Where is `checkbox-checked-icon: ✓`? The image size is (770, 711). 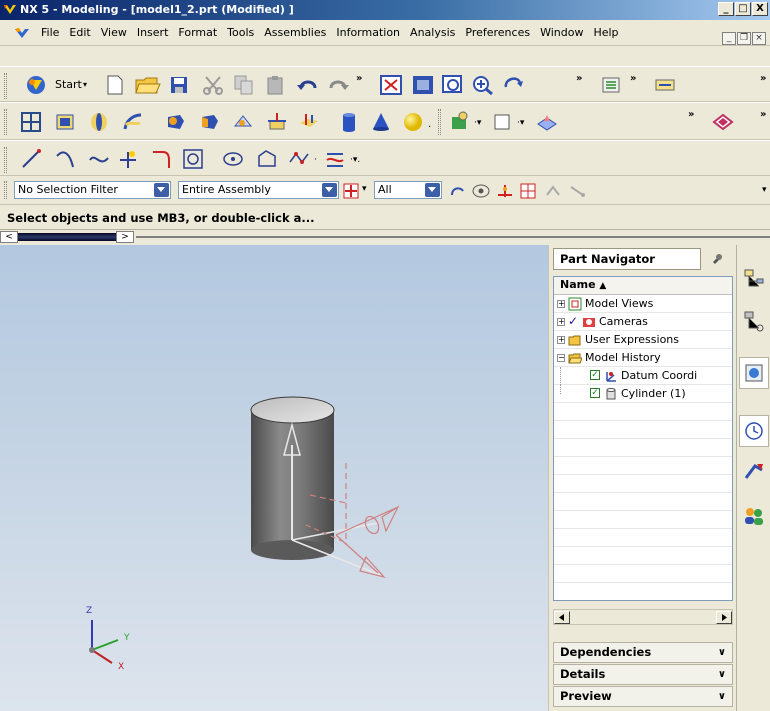
checkbox-checked-icon: ✓ is located at coordinates (595, 375).